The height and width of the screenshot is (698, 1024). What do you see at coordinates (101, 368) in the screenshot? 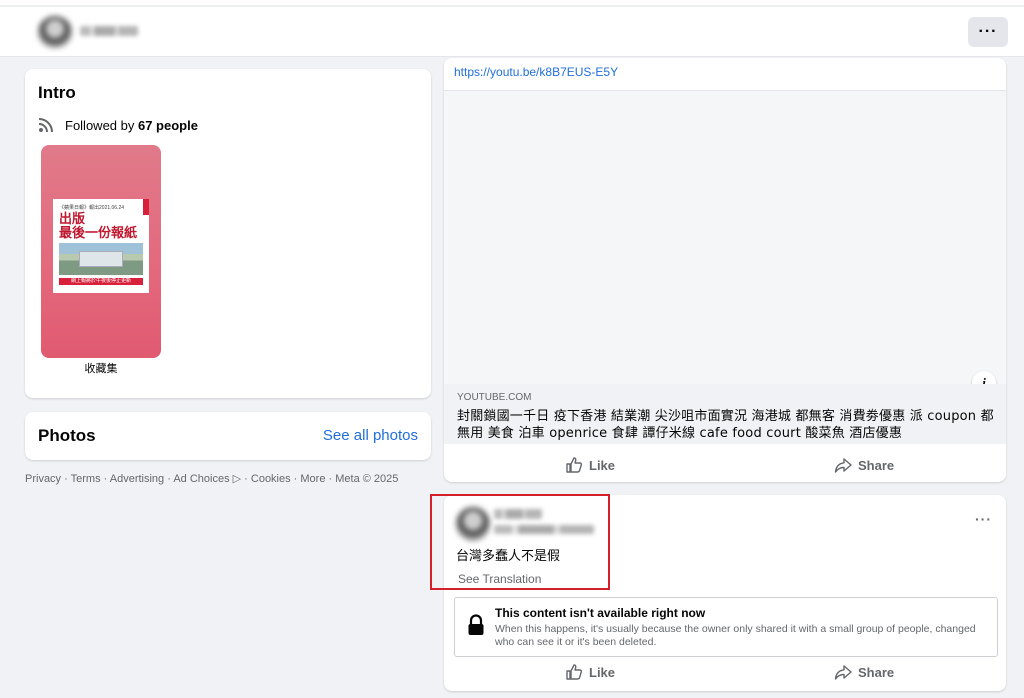
I see `featured-collection-caption: 收藏集` at bounding box center [101, 368].